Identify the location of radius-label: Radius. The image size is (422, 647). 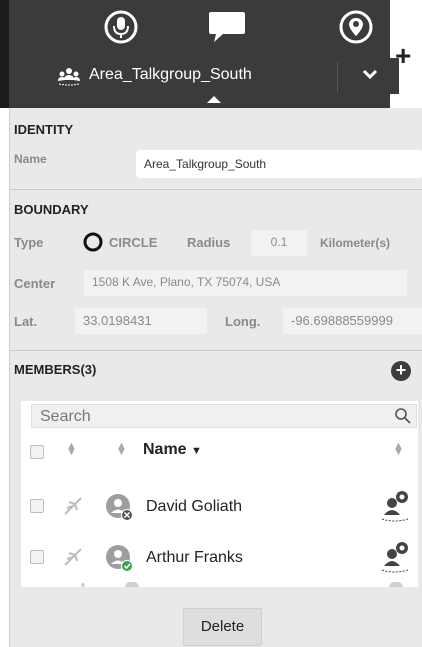
(209, 242).